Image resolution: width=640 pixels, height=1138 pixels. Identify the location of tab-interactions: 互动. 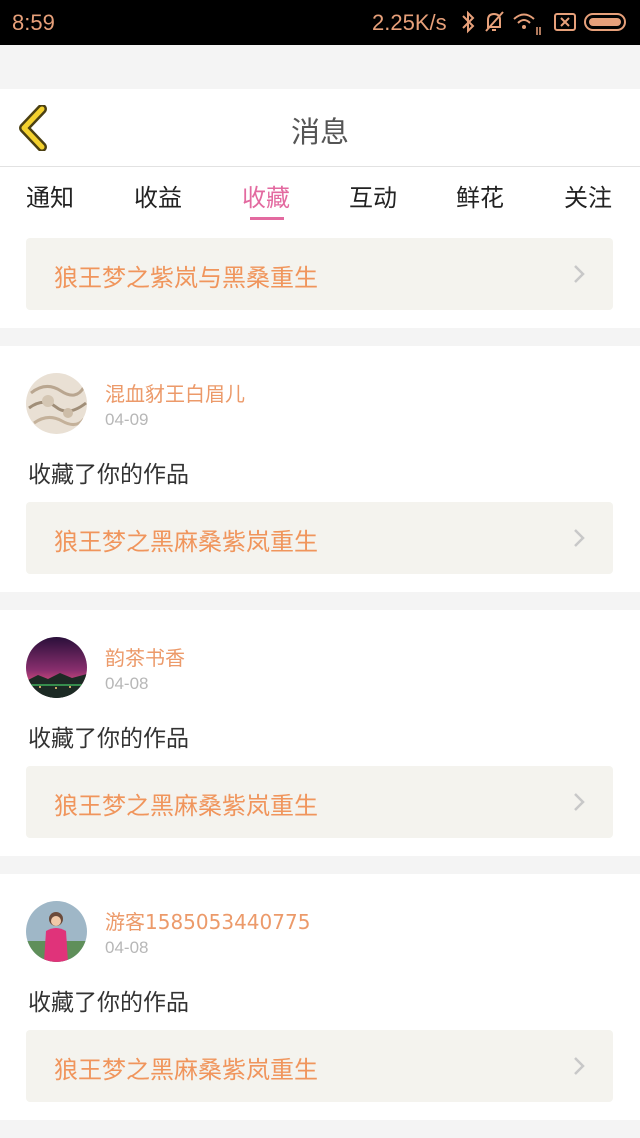
(373, 195).